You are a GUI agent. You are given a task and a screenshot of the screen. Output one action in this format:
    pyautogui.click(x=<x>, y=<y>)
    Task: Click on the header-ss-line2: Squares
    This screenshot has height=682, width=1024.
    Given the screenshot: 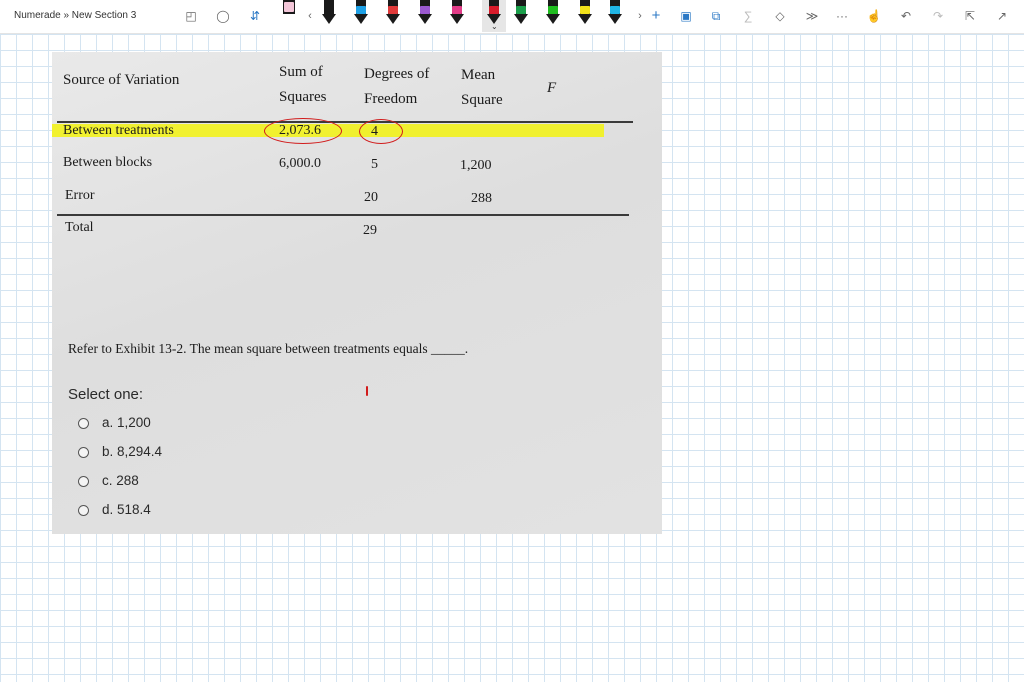 What is the action you would take?
    pyautogui.click(x=303, y=97)
    